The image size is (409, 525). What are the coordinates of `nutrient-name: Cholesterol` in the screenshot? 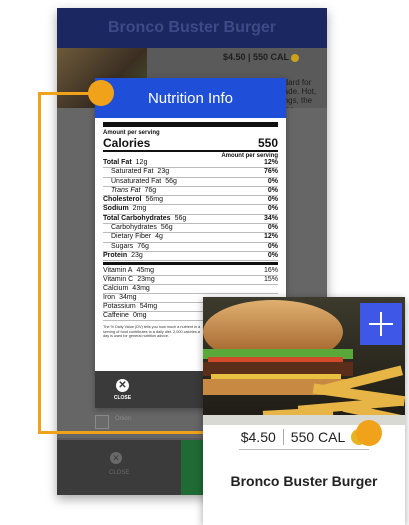 It's located at (122, 200).